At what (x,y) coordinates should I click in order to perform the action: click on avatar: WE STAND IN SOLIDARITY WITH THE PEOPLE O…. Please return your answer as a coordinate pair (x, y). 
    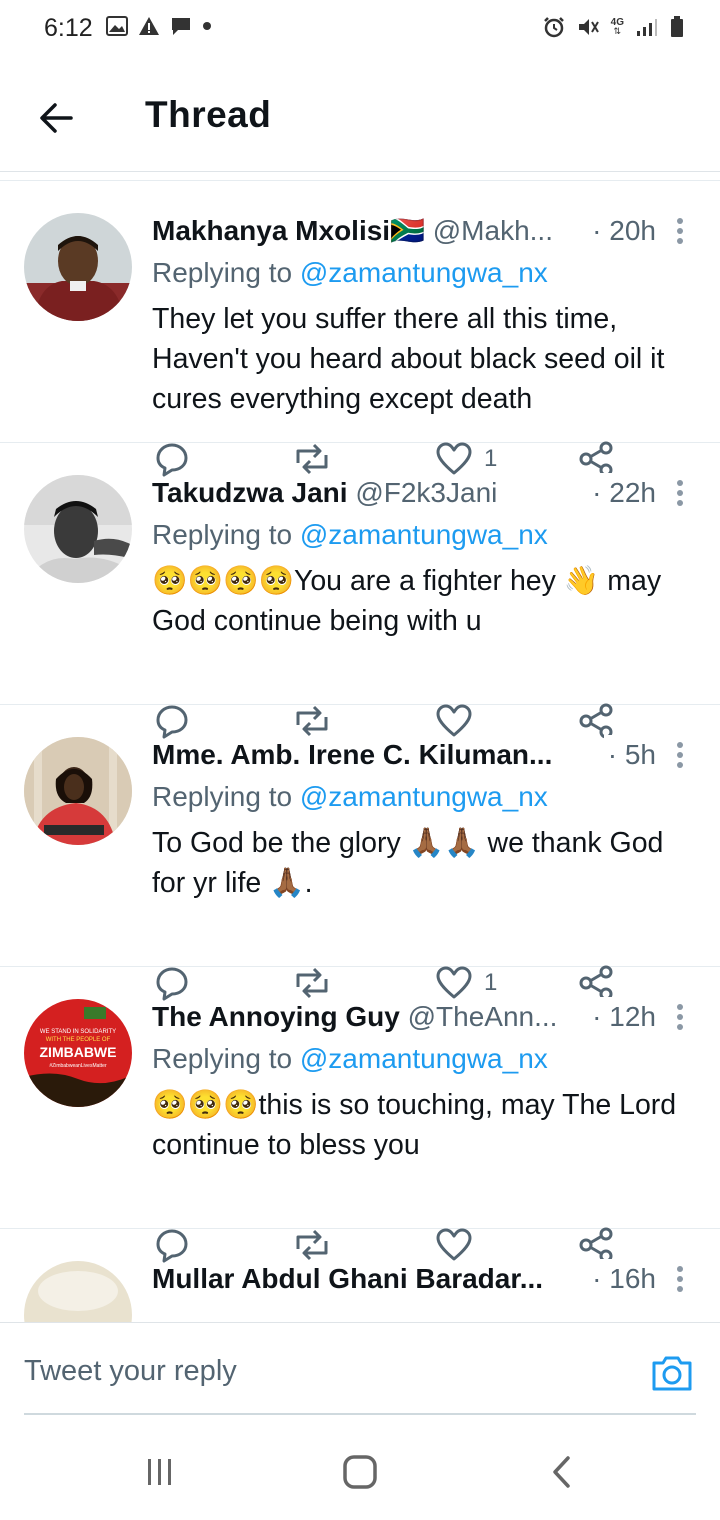
    Looking at the image, I should click on (78, 1053).